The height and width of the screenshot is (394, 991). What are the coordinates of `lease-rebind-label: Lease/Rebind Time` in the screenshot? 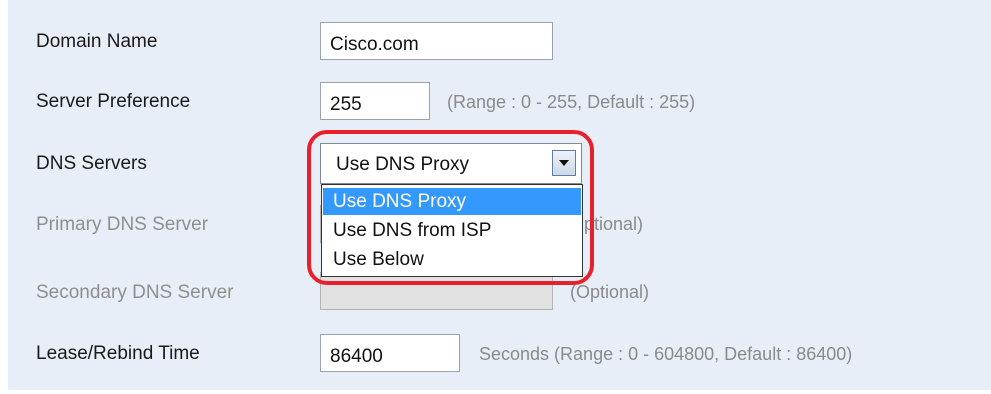 It's located at (118, 353).